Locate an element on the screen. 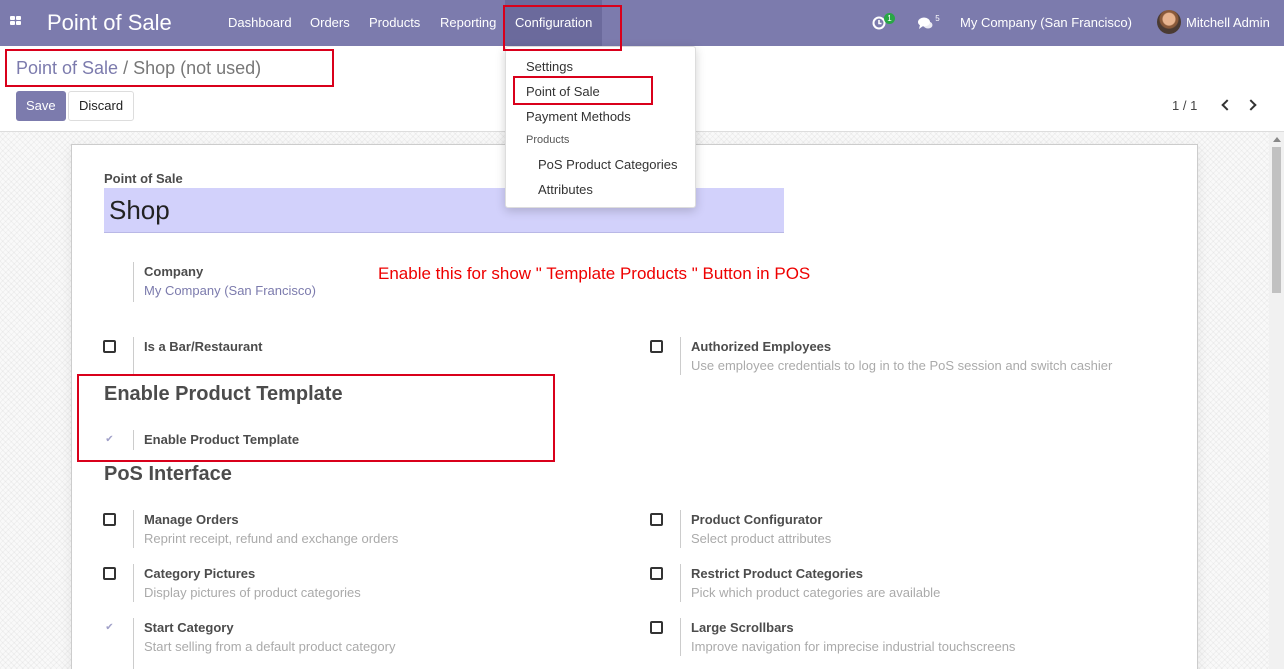 Image resolution: width=1284 pixels, height=669 pixels. highlight-point-of-sale-item is located at coordinates (583, 90).